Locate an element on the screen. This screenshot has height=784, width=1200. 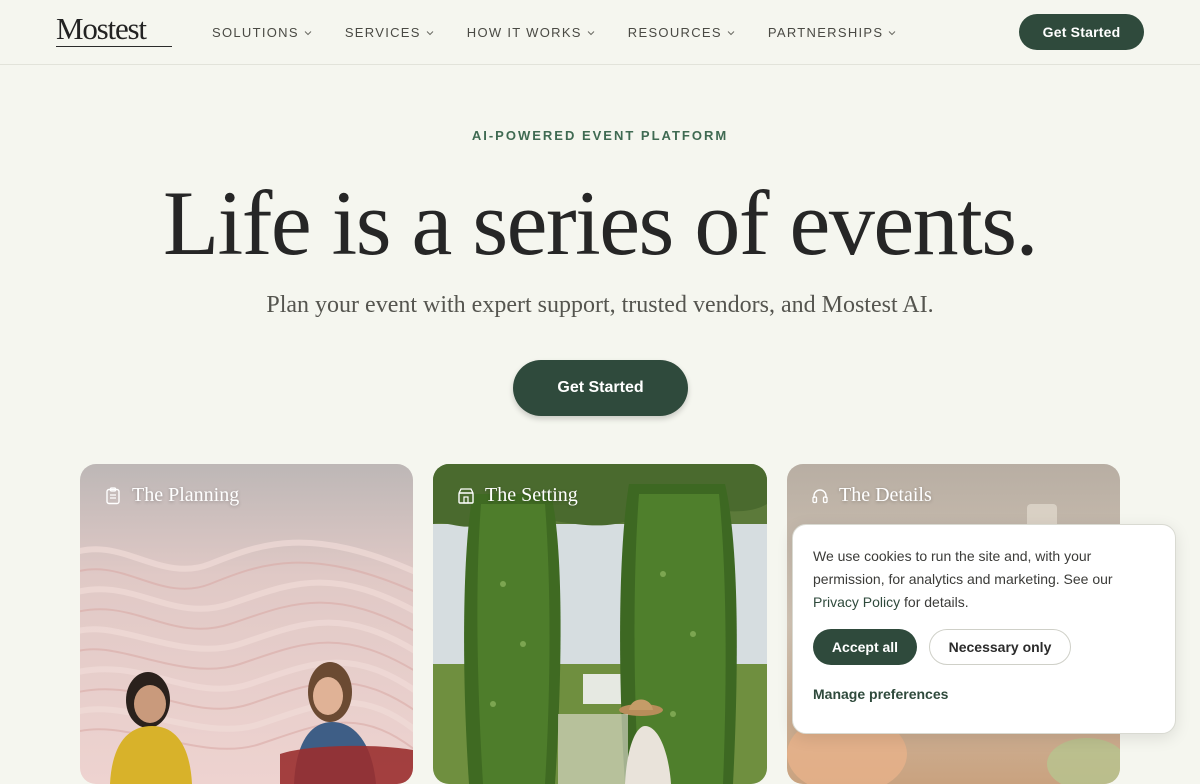
cookie-text-after: for details. is located at coordinates (934, 602).